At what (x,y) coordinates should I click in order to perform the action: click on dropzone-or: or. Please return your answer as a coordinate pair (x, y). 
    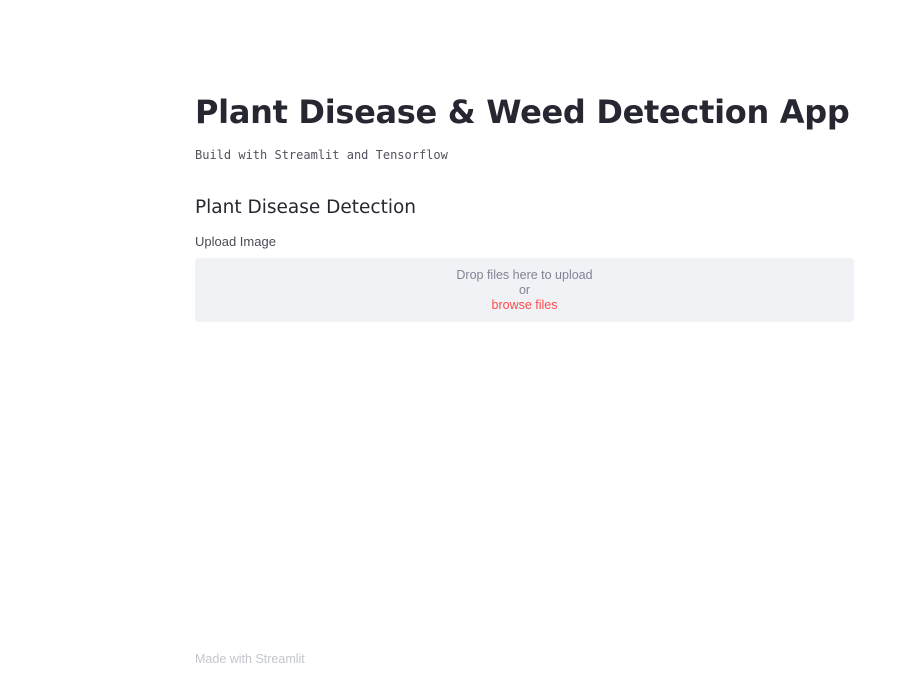
    Looking at the image, I should click on (524, 289).